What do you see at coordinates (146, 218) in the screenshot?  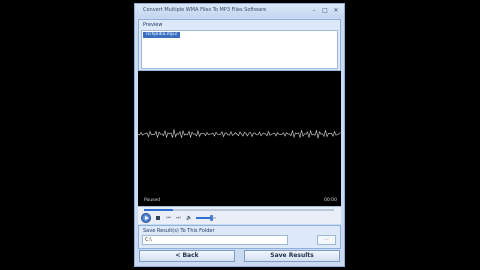 I see `play-button` at bounding box center [146, 218].